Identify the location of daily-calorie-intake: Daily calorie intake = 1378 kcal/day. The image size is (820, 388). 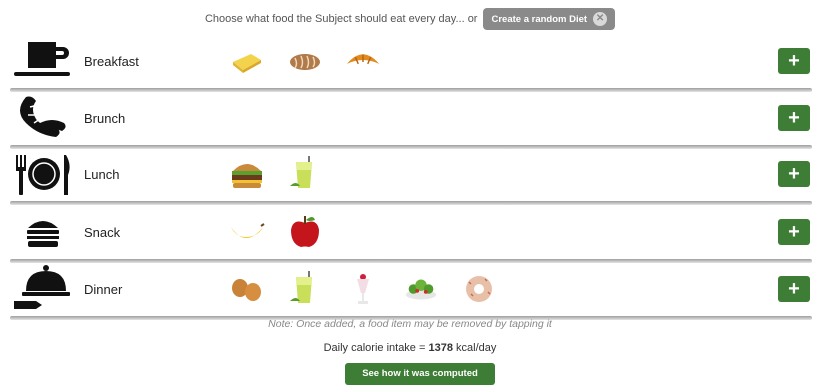
(410, 348).